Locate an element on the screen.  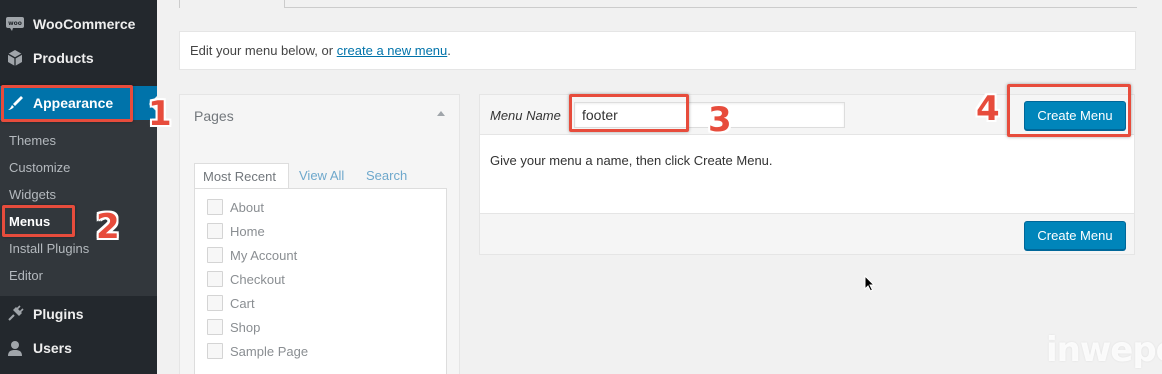
menu-name-label: Menu Name is located at coordinates (525, 115).